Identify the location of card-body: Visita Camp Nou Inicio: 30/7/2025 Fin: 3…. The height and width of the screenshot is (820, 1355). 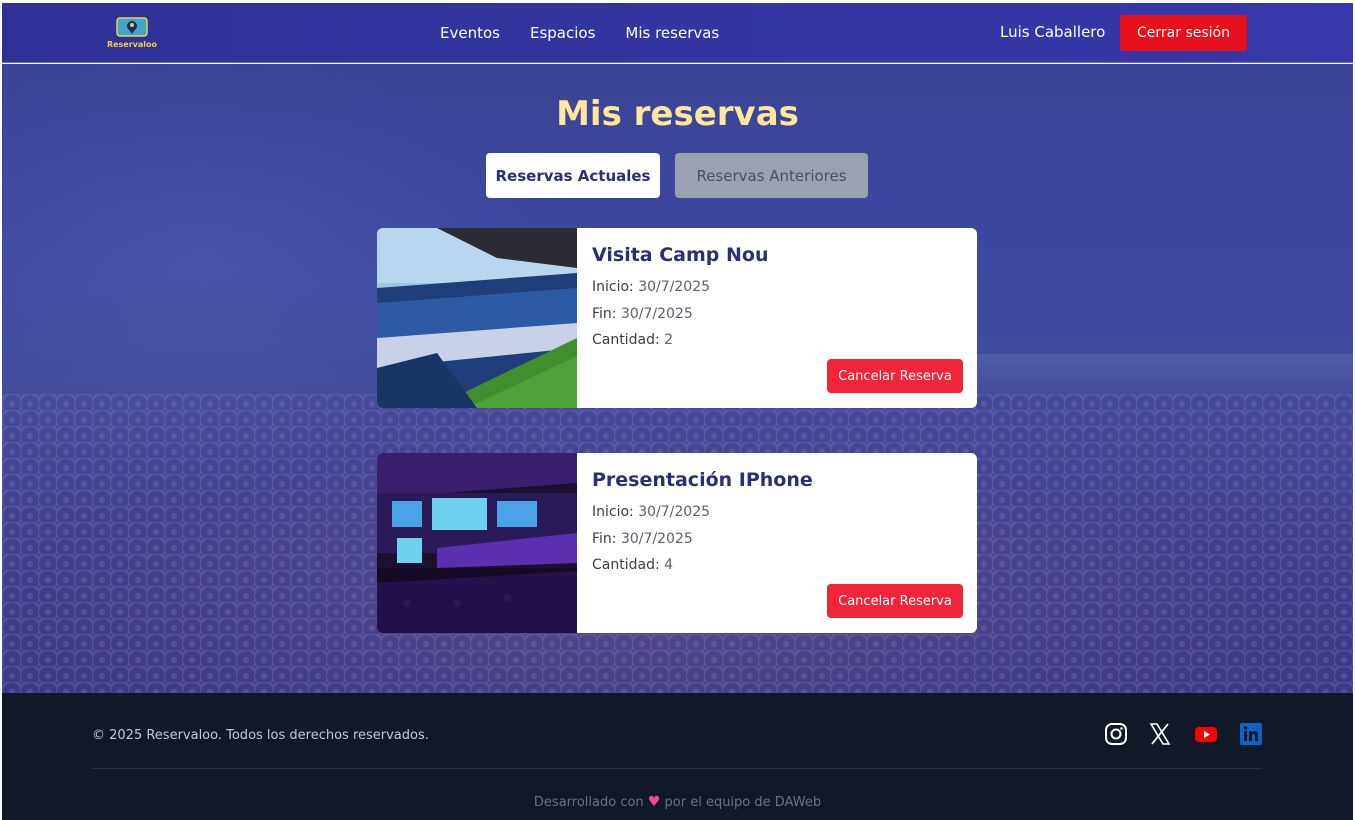
(782, 318).